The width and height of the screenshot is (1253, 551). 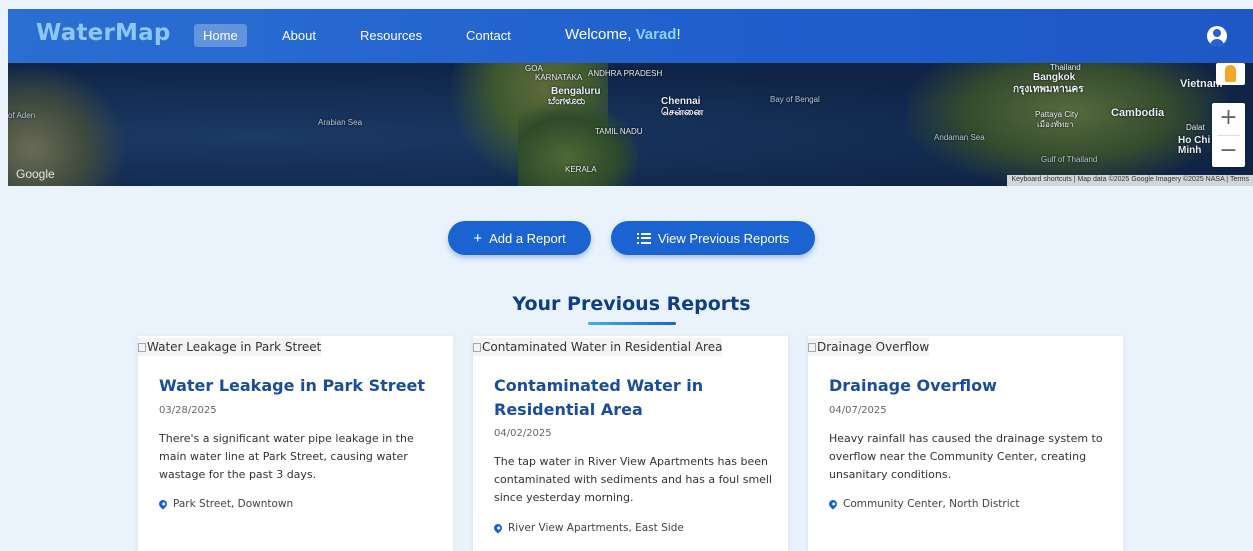 What do you see at coordinates (220, 35) in the screenshot?
I see `nav-link-home: Home` at bounding box center [220, 35].